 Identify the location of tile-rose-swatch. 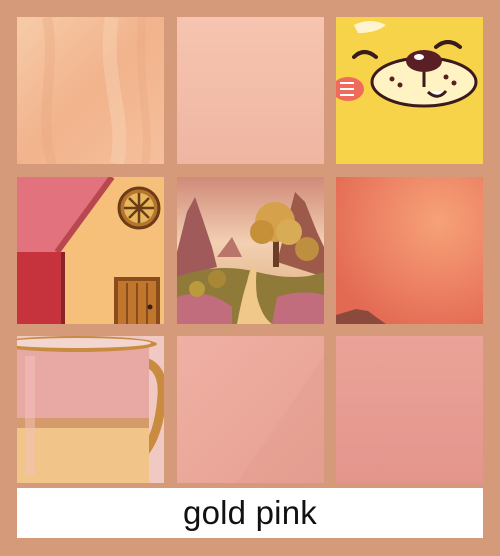
(409, 409).